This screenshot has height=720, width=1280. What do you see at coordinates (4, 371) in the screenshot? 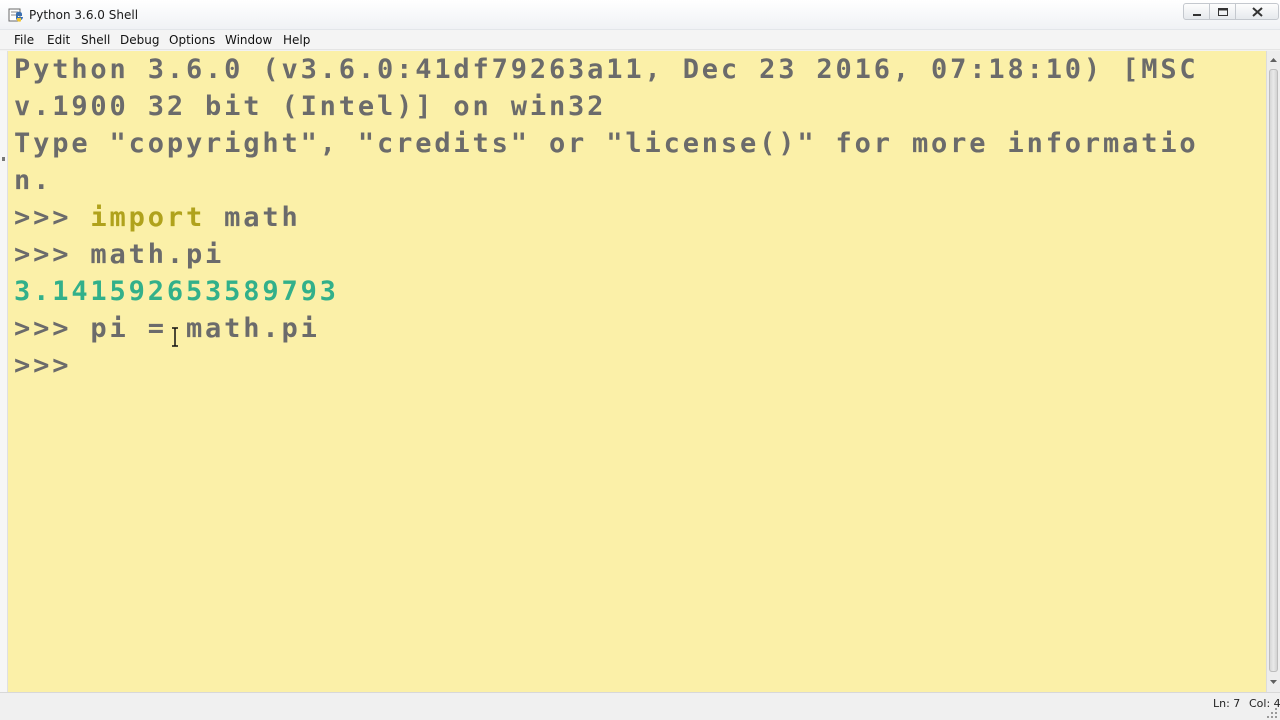
I see `left-gutter` at bounding box center [4, 371].